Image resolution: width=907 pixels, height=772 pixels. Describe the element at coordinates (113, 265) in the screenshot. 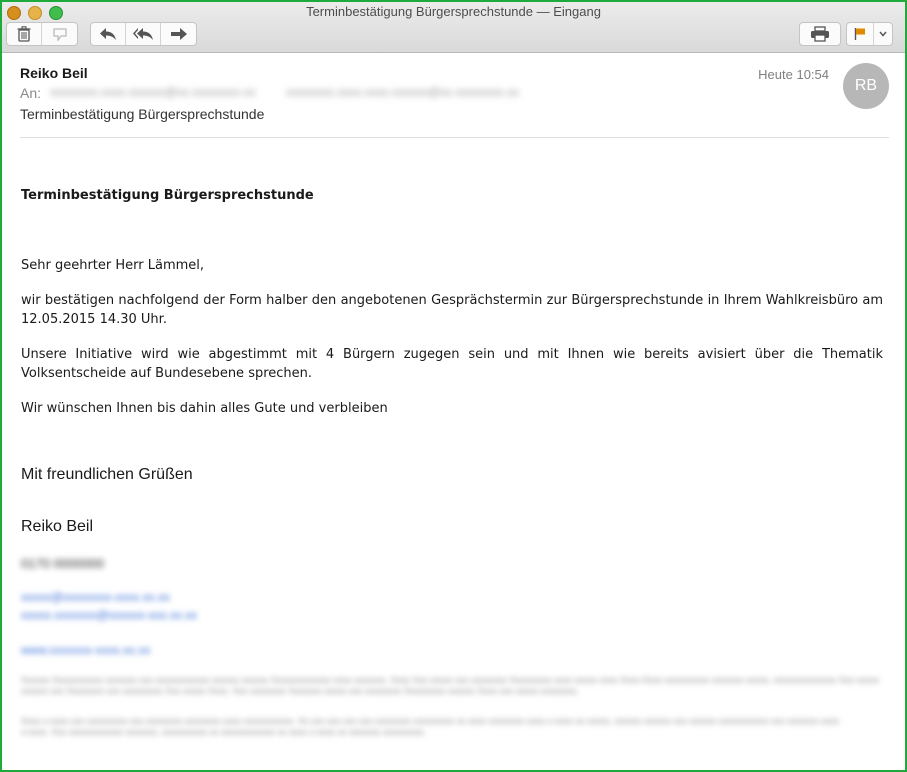

I see `body-greeting: Sehr geehrter Herr Lämmel,` at that location.